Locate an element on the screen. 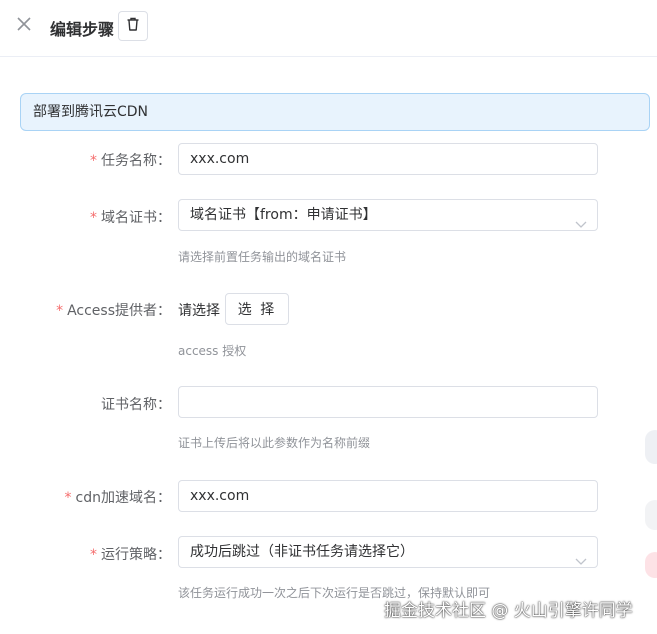 This screenshot has width=657, height=634. info-banner: 部署到腾讯云CDN is located at coordinates (335, 112).